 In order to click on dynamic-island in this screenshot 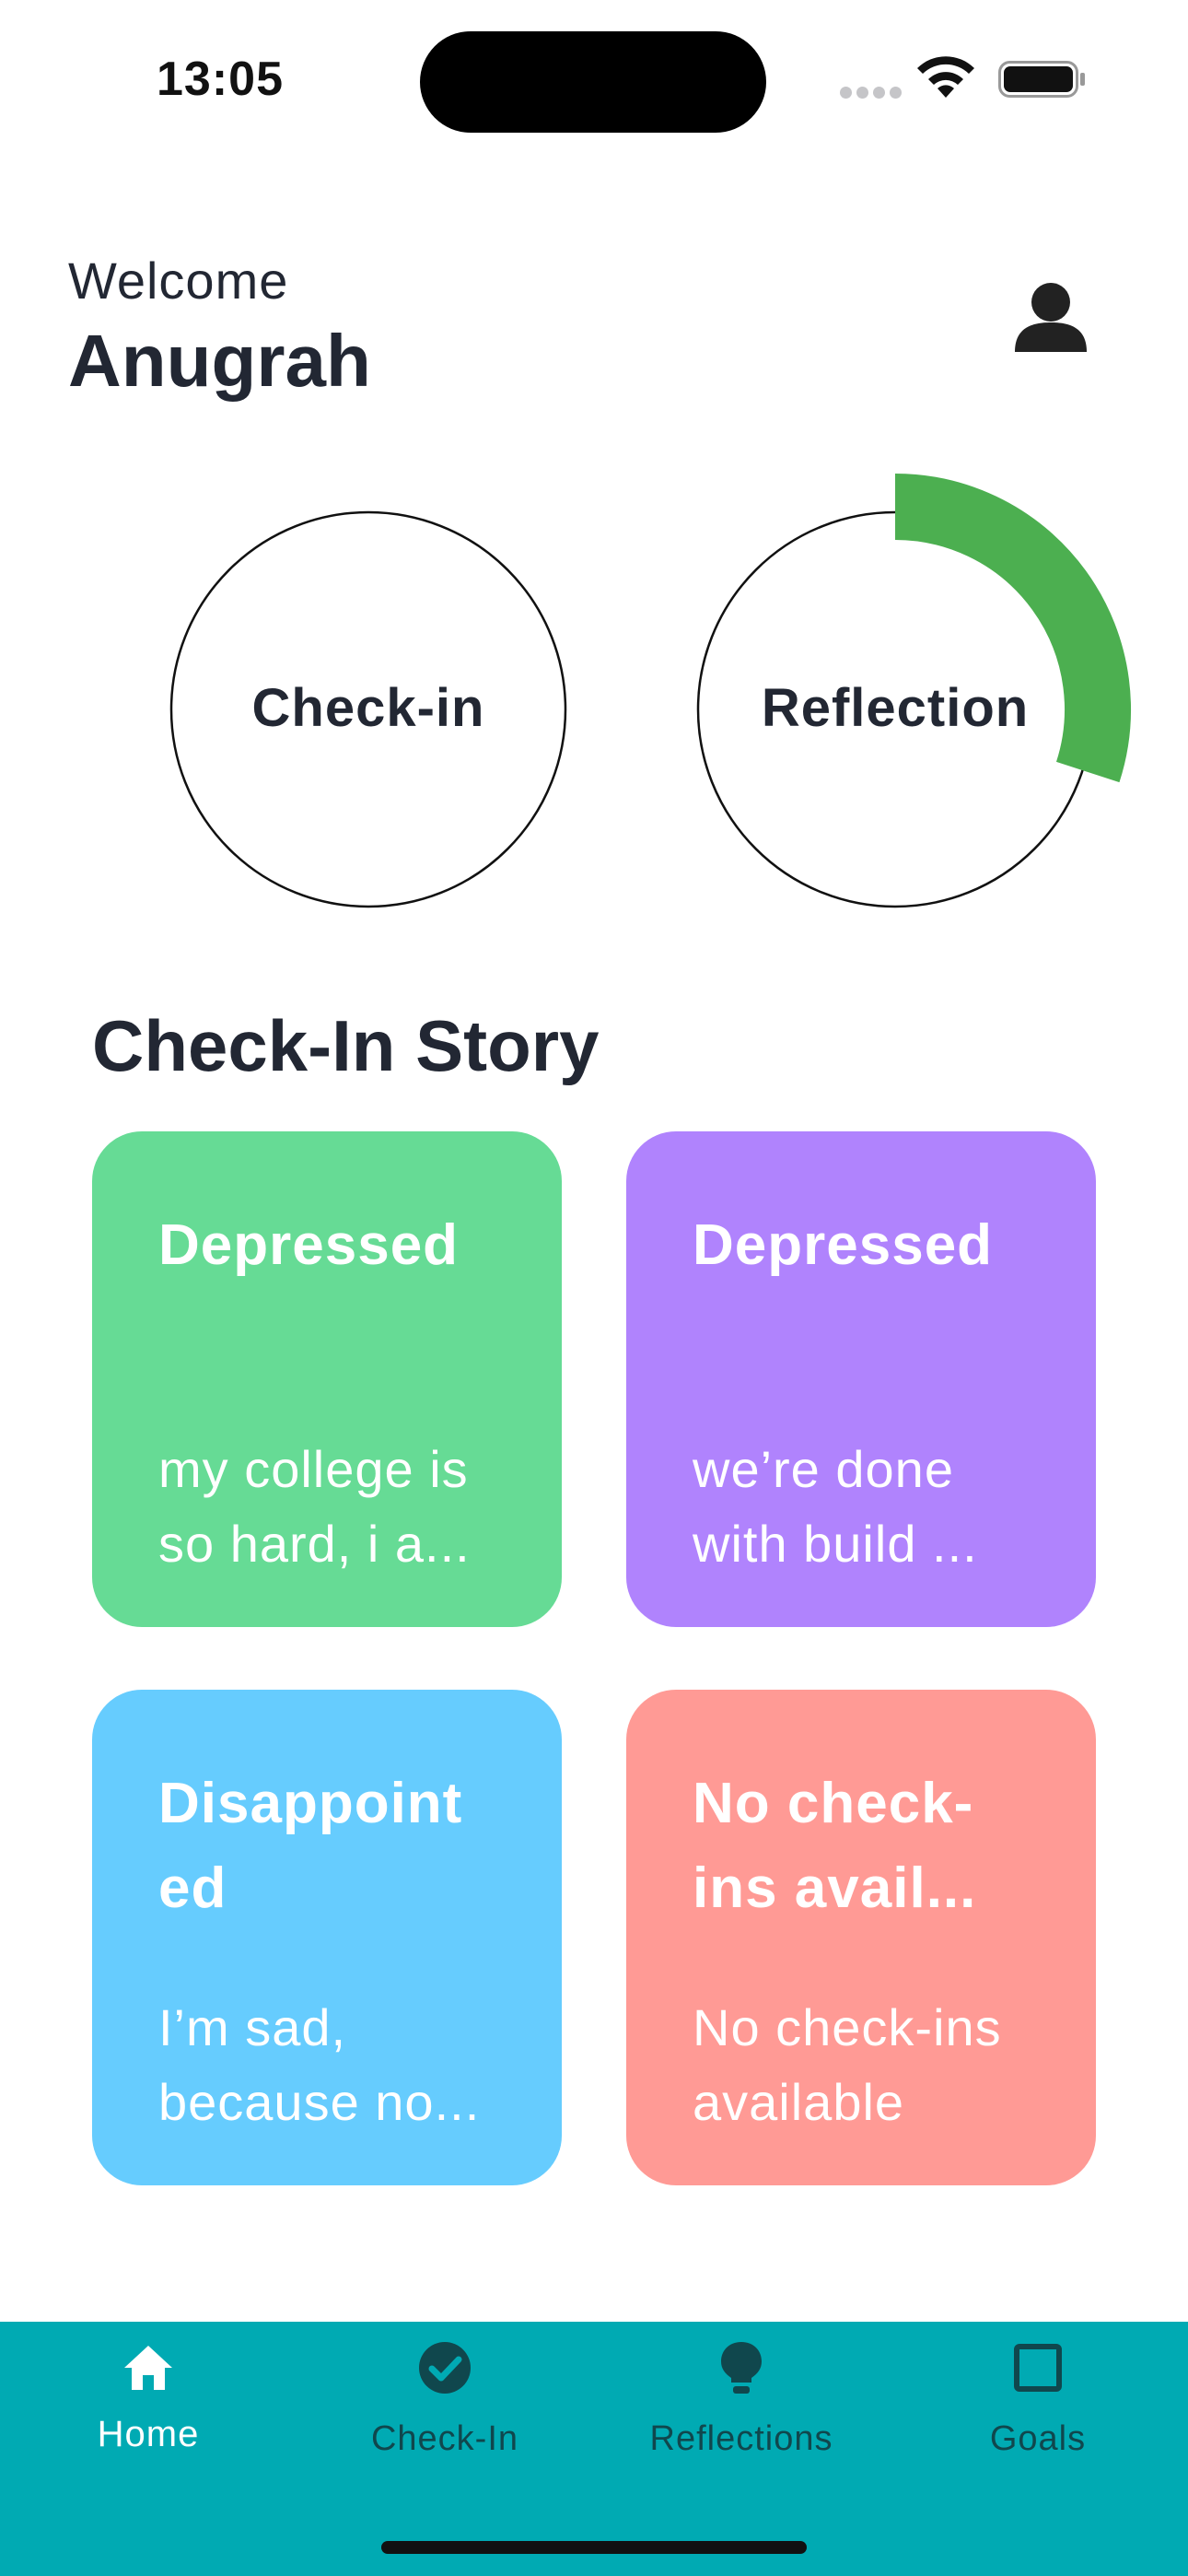, I will do `click(593, 82)`.